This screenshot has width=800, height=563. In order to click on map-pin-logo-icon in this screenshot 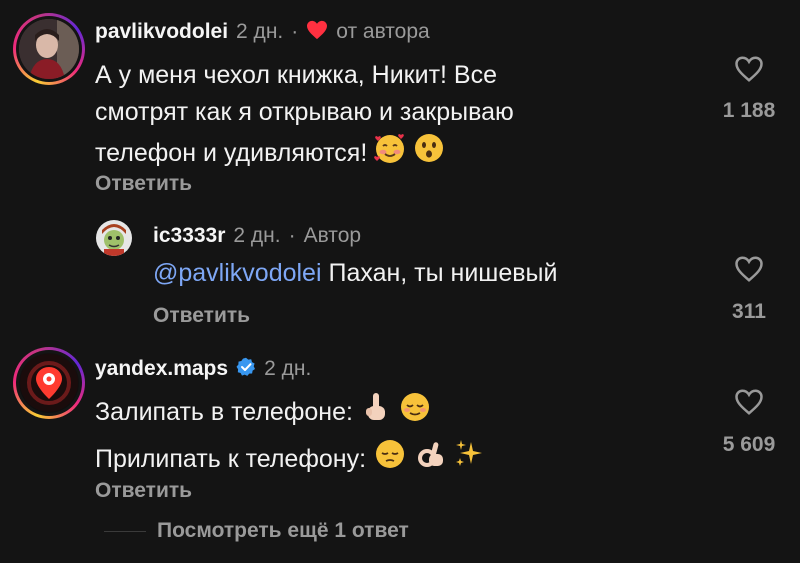, I will do `click(49, 383)`.